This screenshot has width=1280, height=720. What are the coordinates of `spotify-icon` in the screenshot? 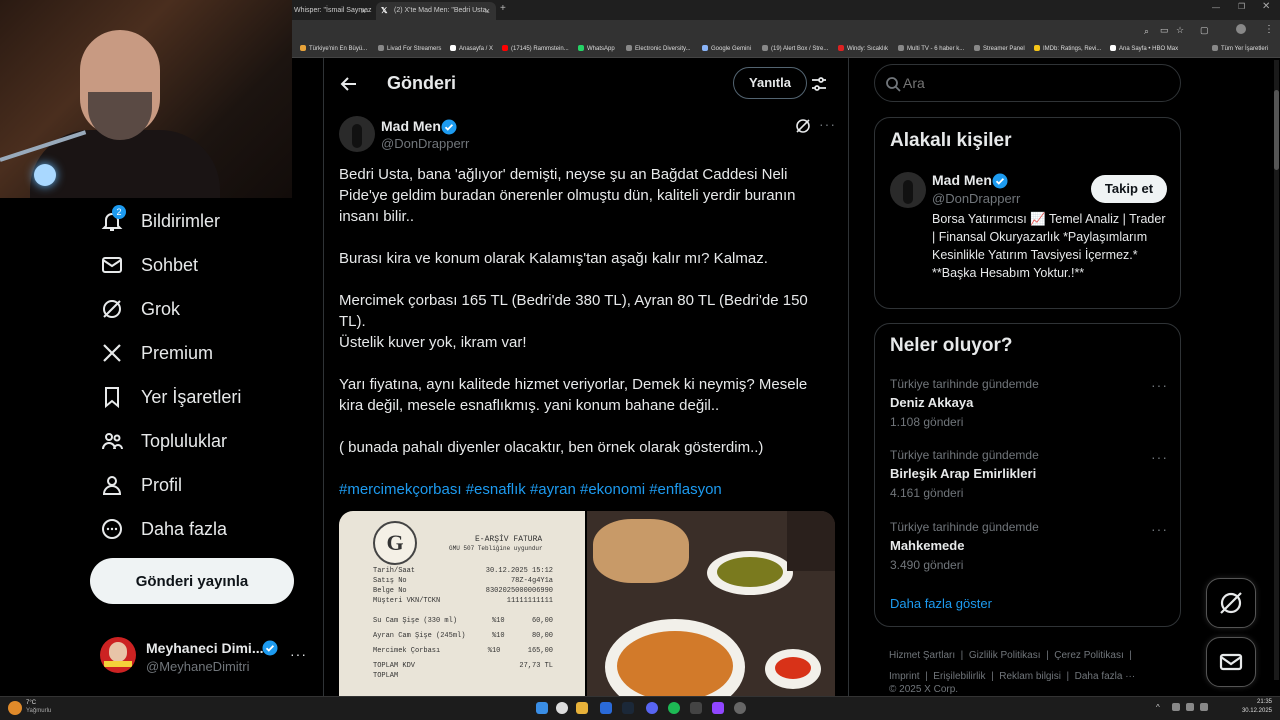 It's located at (674, 708).